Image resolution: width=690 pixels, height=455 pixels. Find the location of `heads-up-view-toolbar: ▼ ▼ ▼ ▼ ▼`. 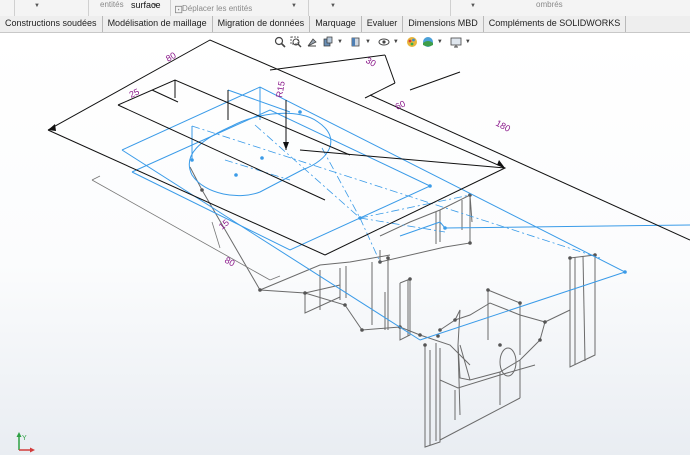

heads-up-view-toolbar: ▼ ▼ ▼ ▼ ▼ is located at coordinates (374, 42).